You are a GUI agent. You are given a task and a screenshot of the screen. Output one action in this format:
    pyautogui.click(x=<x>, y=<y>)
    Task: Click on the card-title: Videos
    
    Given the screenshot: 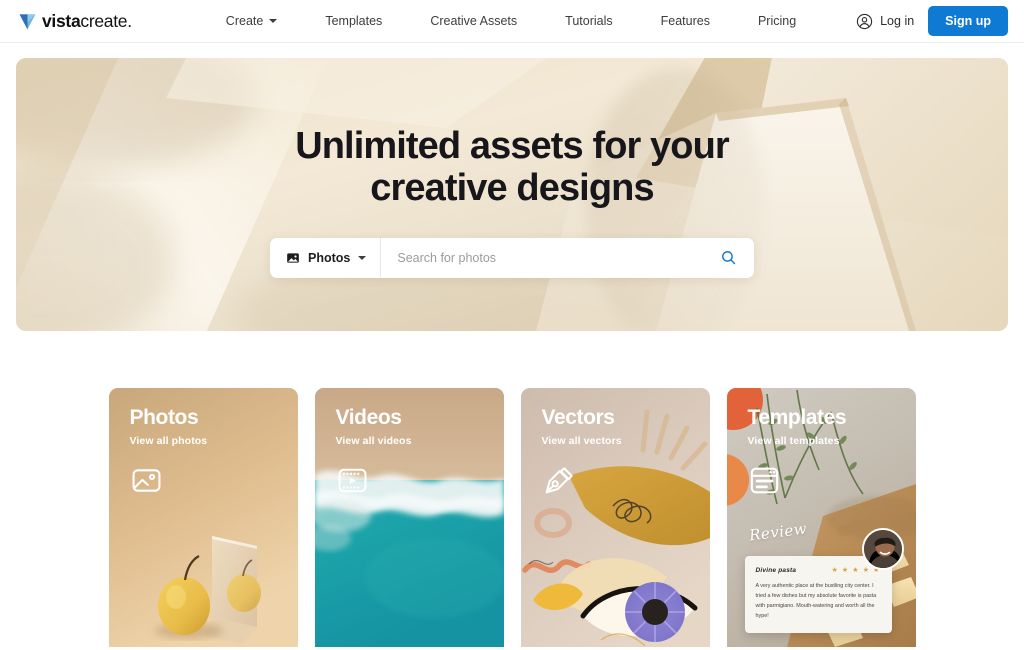 What is the action you would take?
    pyautogui.click(x=368, y=417)
    